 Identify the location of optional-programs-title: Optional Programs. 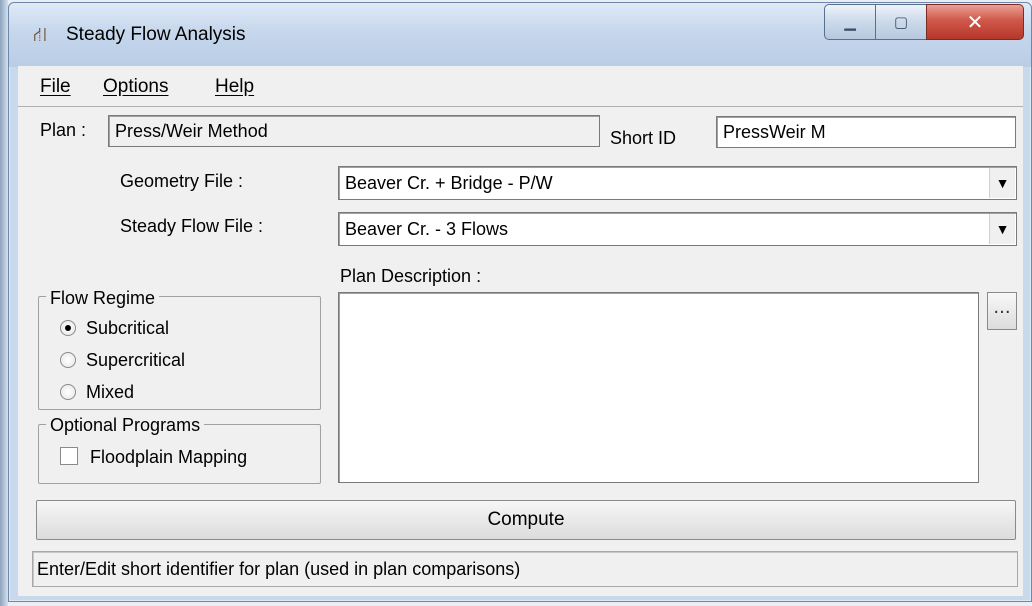
(125, 425).